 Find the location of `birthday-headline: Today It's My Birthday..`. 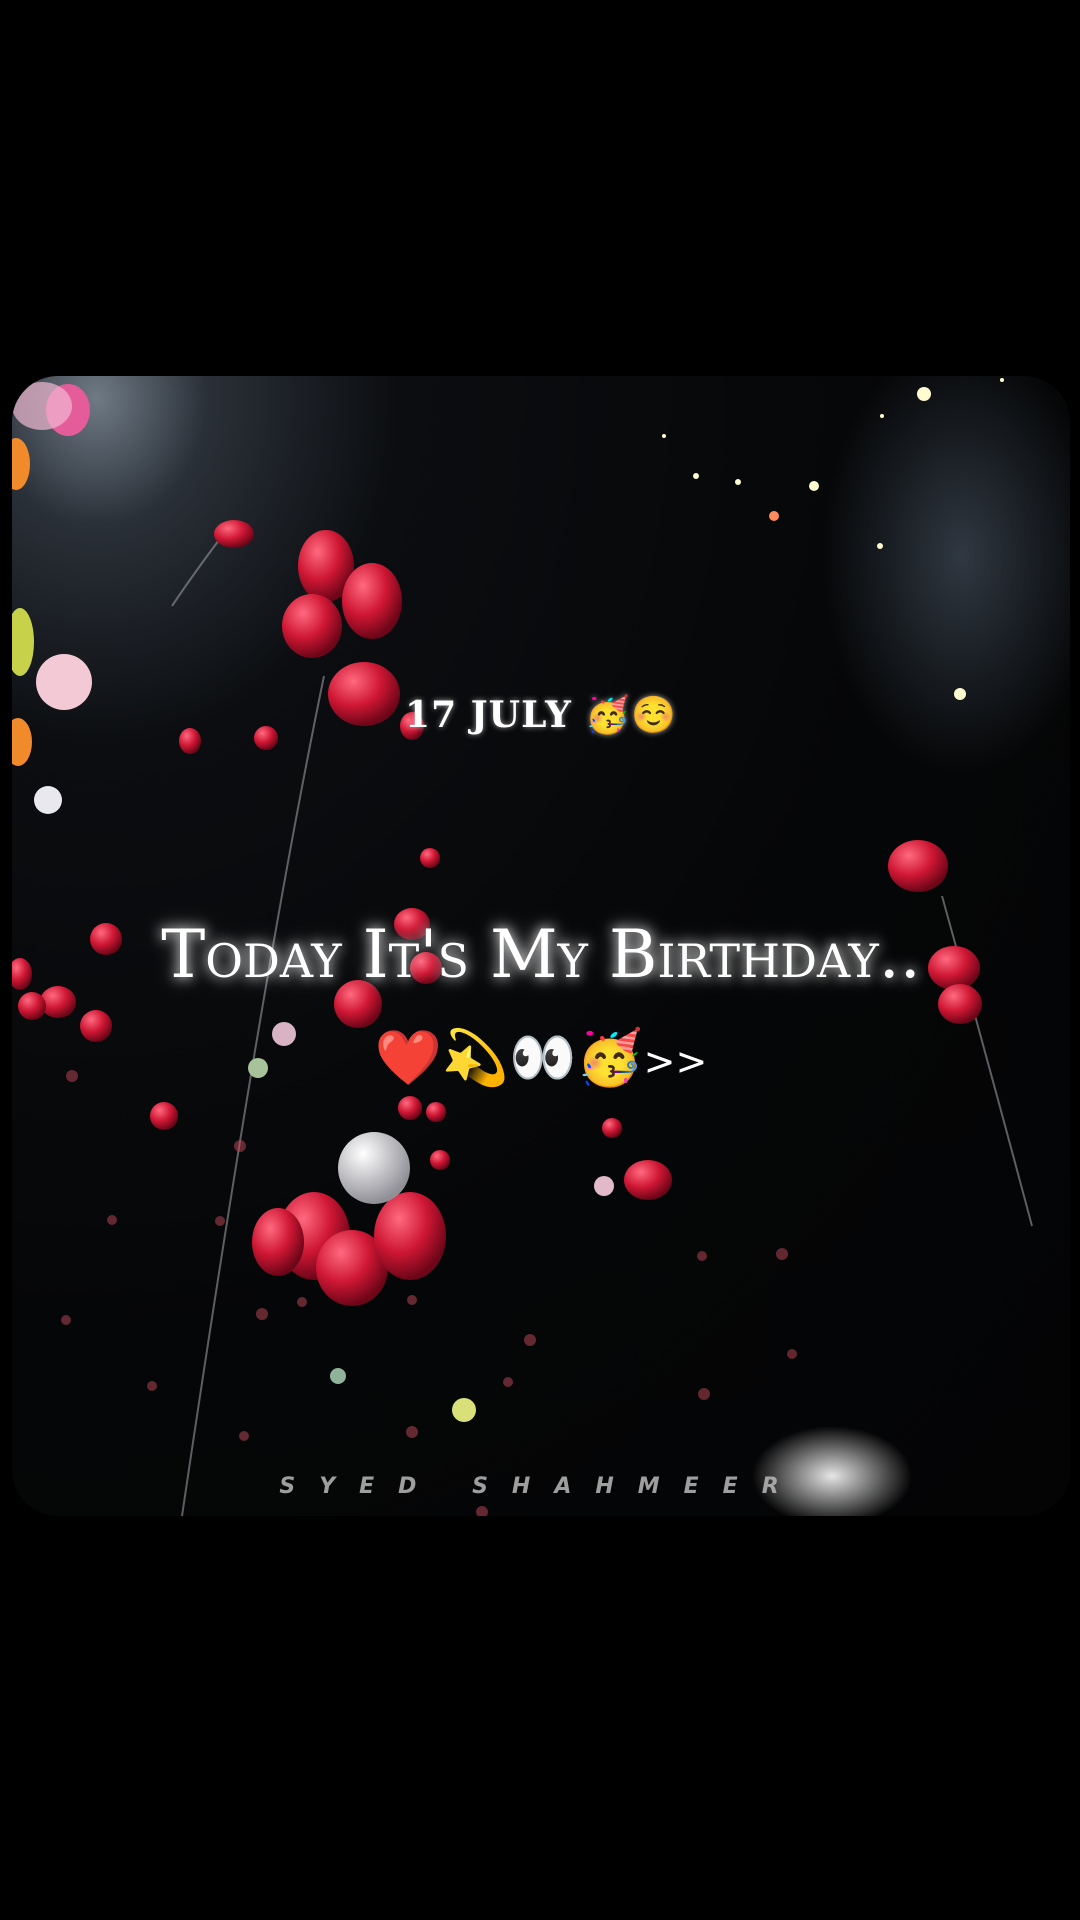

birthday-headline: Today It's My Birthday.. is located at coordinates (541, 954).